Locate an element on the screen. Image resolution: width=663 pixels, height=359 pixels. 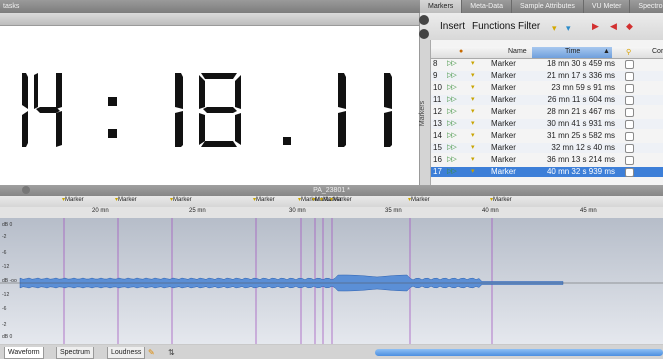
tab-spectro: Spectro is located at coordinates (646, 6).